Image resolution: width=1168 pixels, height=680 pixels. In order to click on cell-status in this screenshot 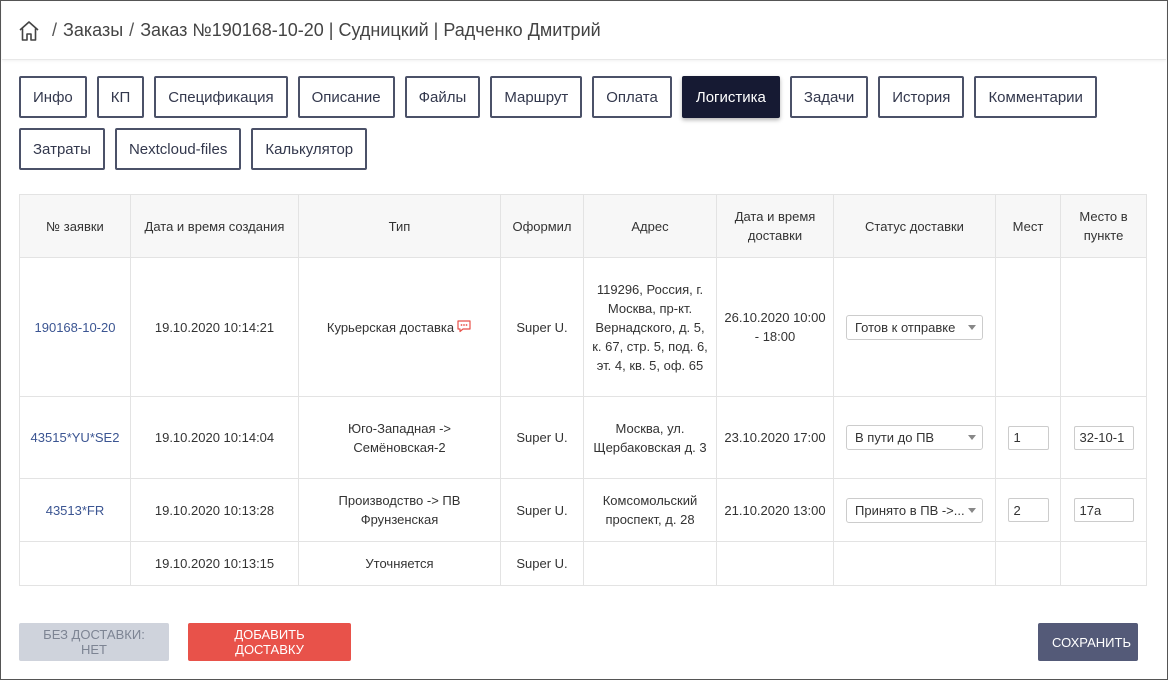, I will do `click(914, 563)`.